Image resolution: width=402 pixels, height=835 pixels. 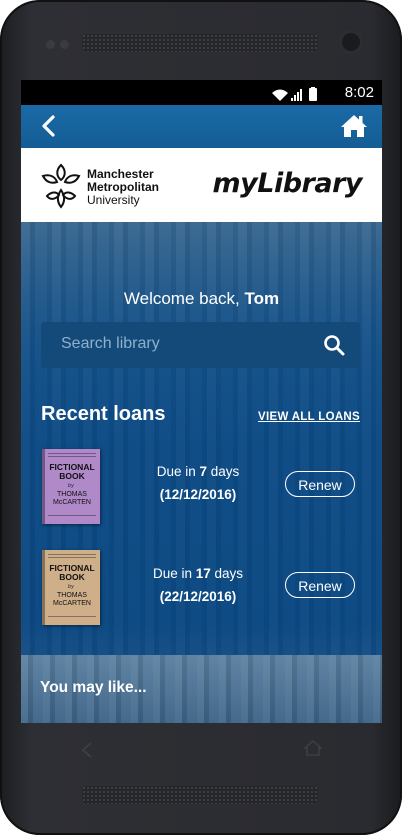 I want to click on recent-loans-title: Recent loans, so click(x=103, y=414).